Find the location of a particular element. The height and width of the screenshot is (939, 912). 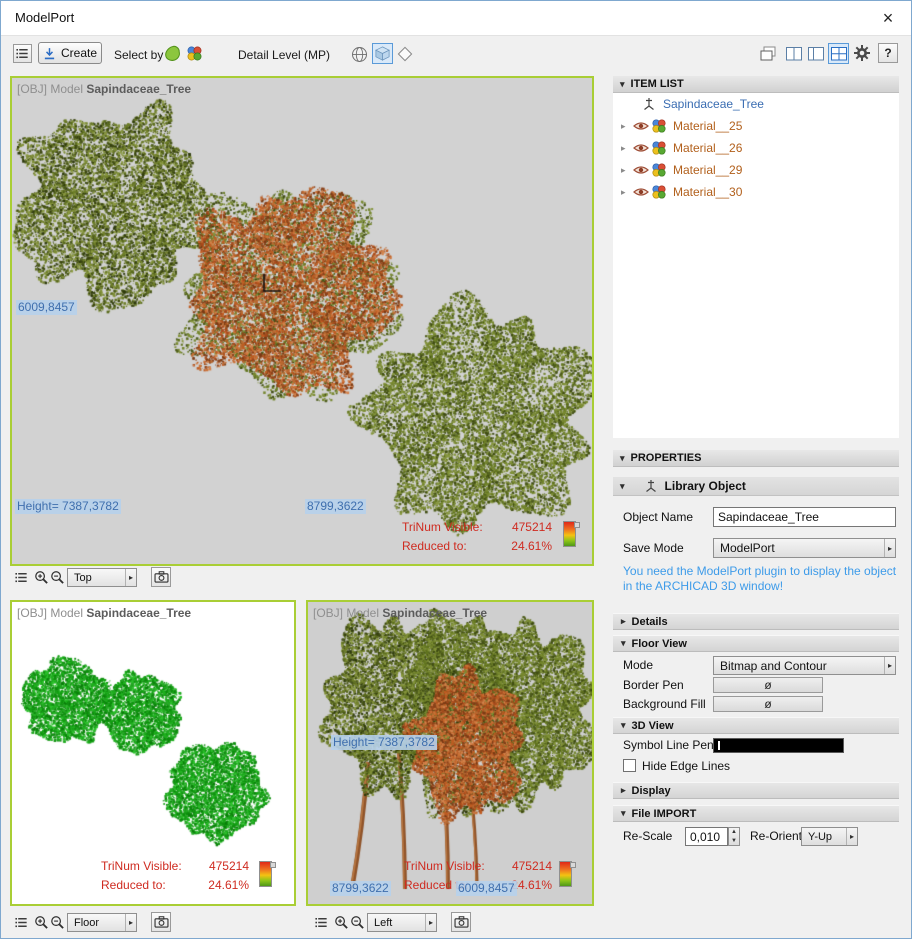

create-button: Create is located at coordinates (70, 53).